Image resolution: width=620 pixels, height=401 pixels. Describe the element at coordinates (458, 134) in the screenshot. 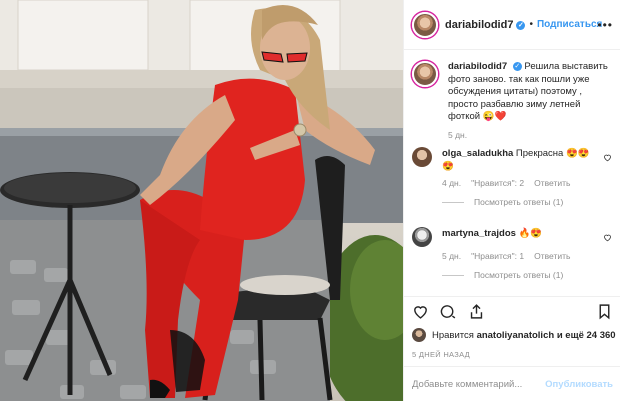

I see `caption-age: 5 дн.` at that location.